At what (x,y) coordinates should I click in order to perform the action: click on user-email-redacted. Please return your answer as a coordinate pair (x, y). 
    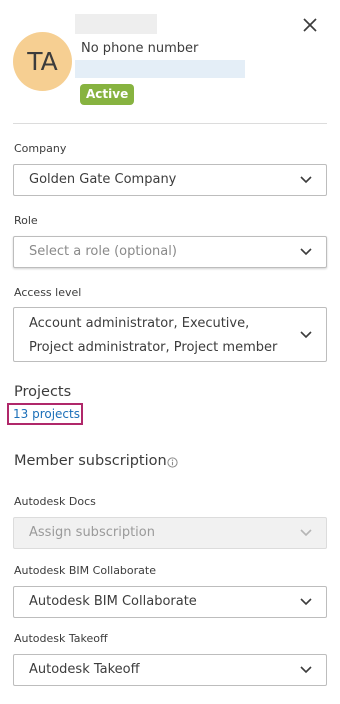
    Looking at the image, I should click on (160, 69).